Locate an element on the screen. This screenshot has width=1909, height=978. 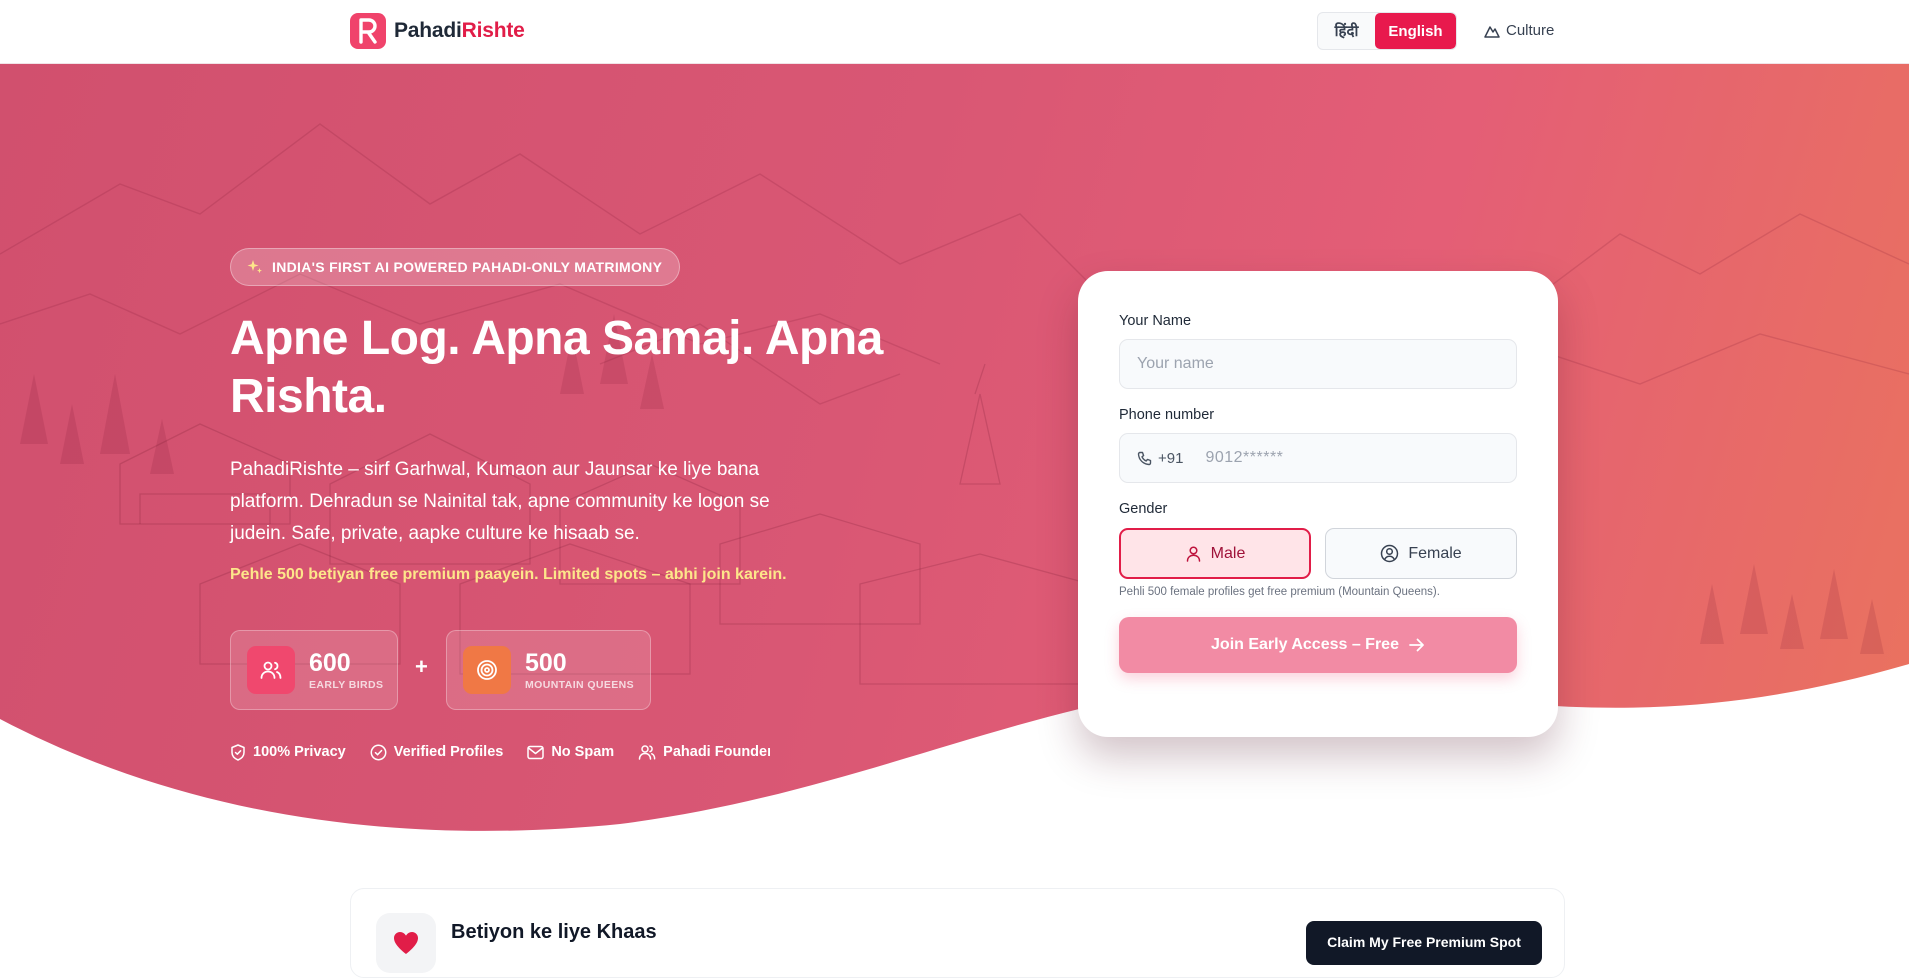
mountain-icon is located at coordinates (1492, 31).